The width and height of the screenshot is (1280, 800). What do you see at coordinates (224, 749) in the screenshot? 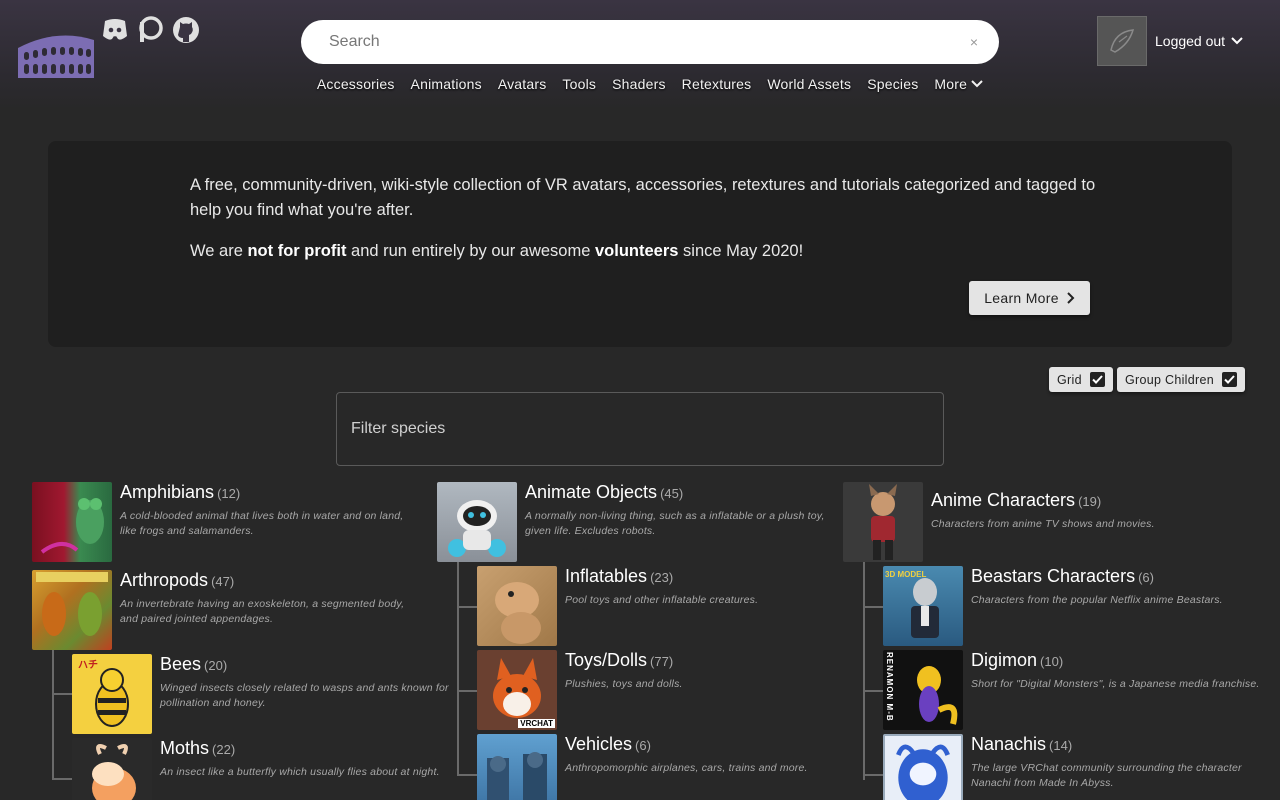
I see `species-count: (22)` at bounding box center [224, 749].